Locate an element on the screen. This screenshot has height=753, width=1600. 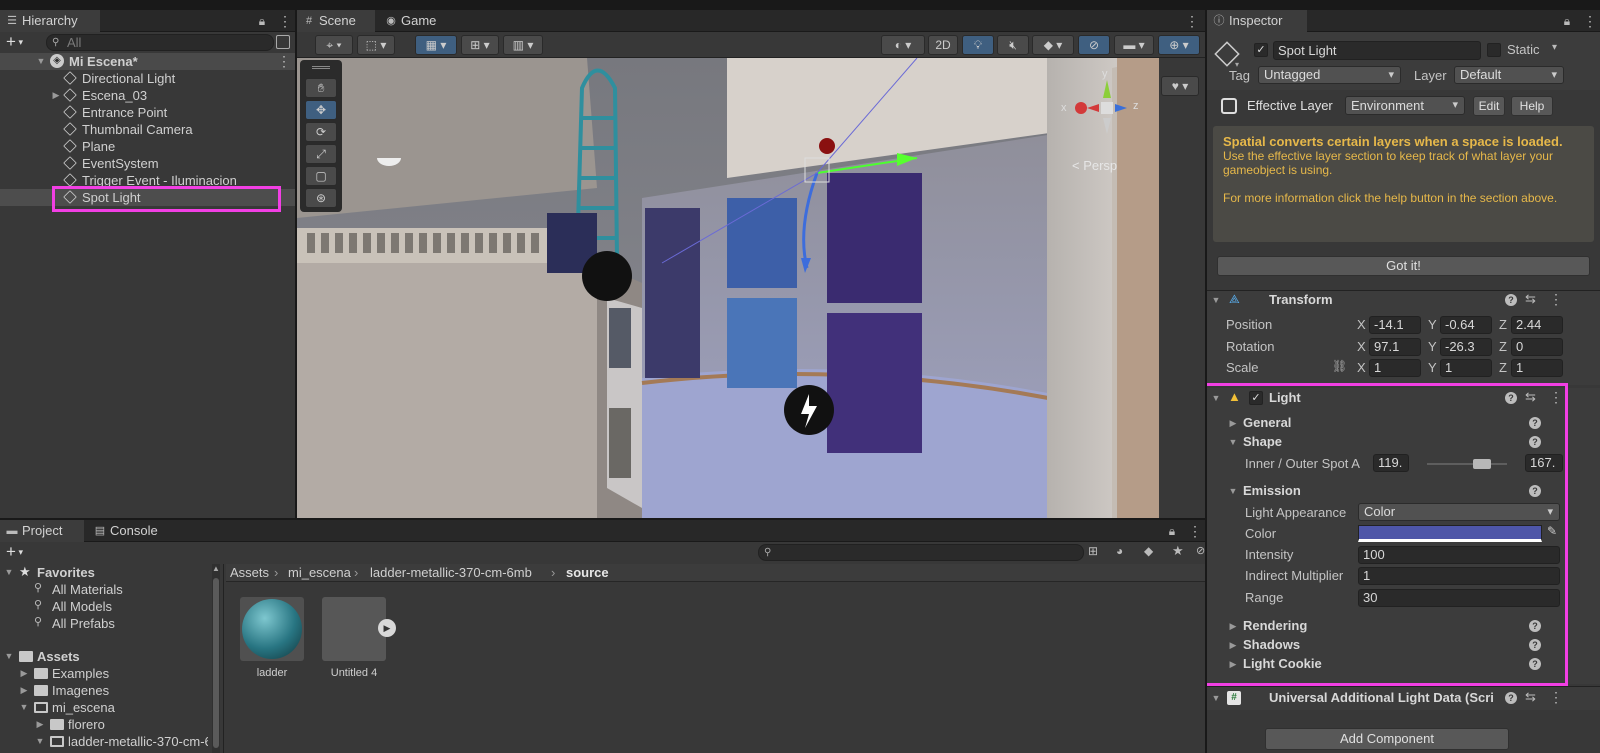
hierarchy-item-escena-03: Escena_03 is located at coordinates (105, 95).